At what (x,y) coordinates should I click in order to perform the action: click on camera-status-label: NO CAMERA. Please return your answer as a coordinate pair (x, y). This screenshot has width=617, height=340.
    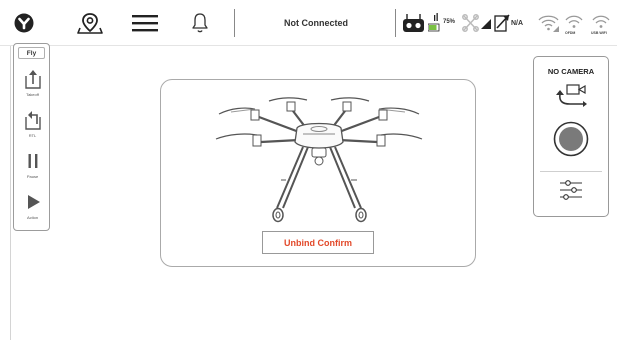
    Looking at the image, I should click on (571, 71).